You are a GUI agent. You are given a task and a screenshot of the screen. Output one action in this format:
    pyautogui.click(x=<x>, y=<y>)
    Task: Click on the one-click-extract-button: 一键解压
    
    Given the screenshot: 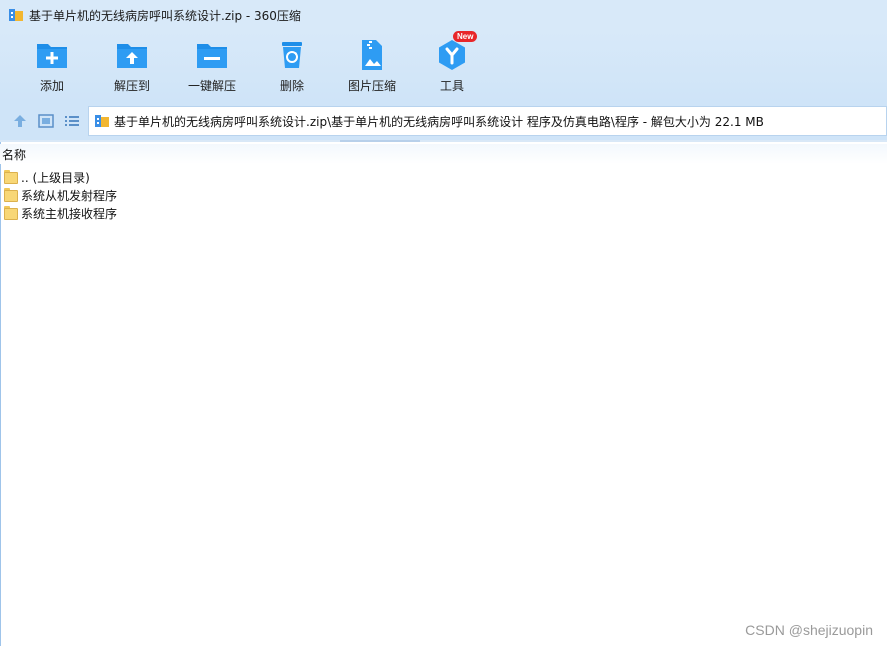 What is the action you would take?
    pyautogui.click(x=212, y=68)
    